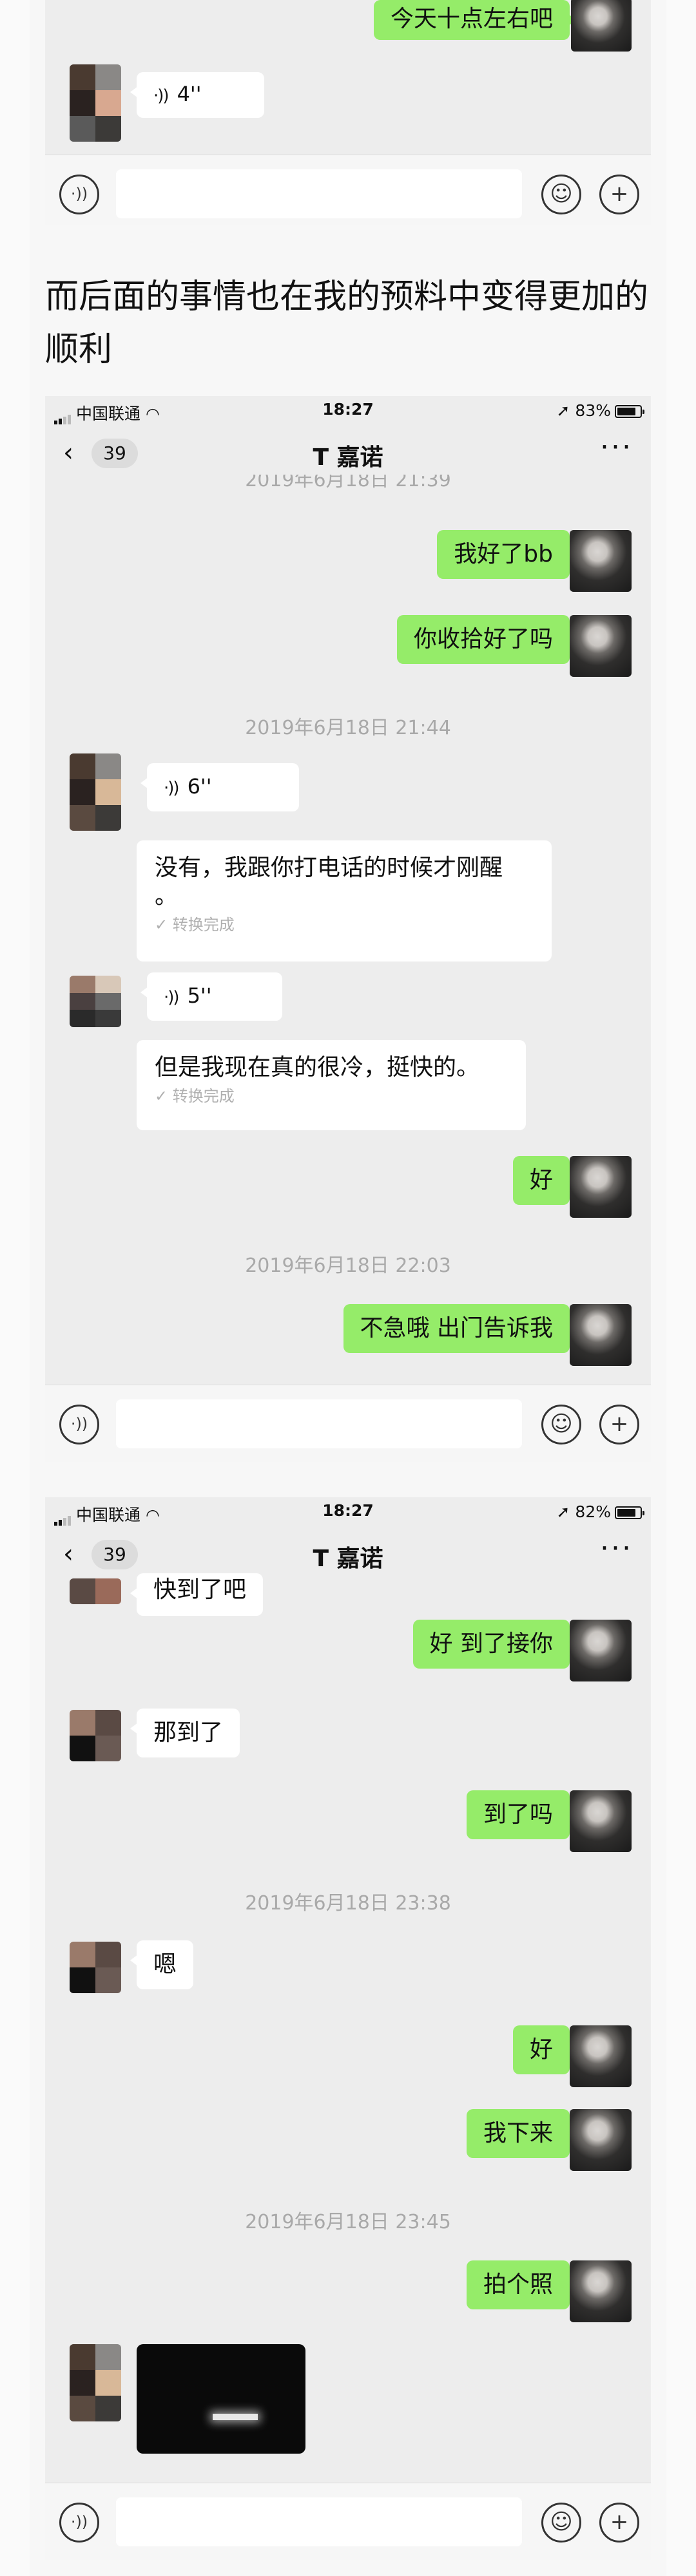 This screenshot has height=2576, width=696. I want to click on message-bubble-sent: 到了吗, so click(522, 1814).